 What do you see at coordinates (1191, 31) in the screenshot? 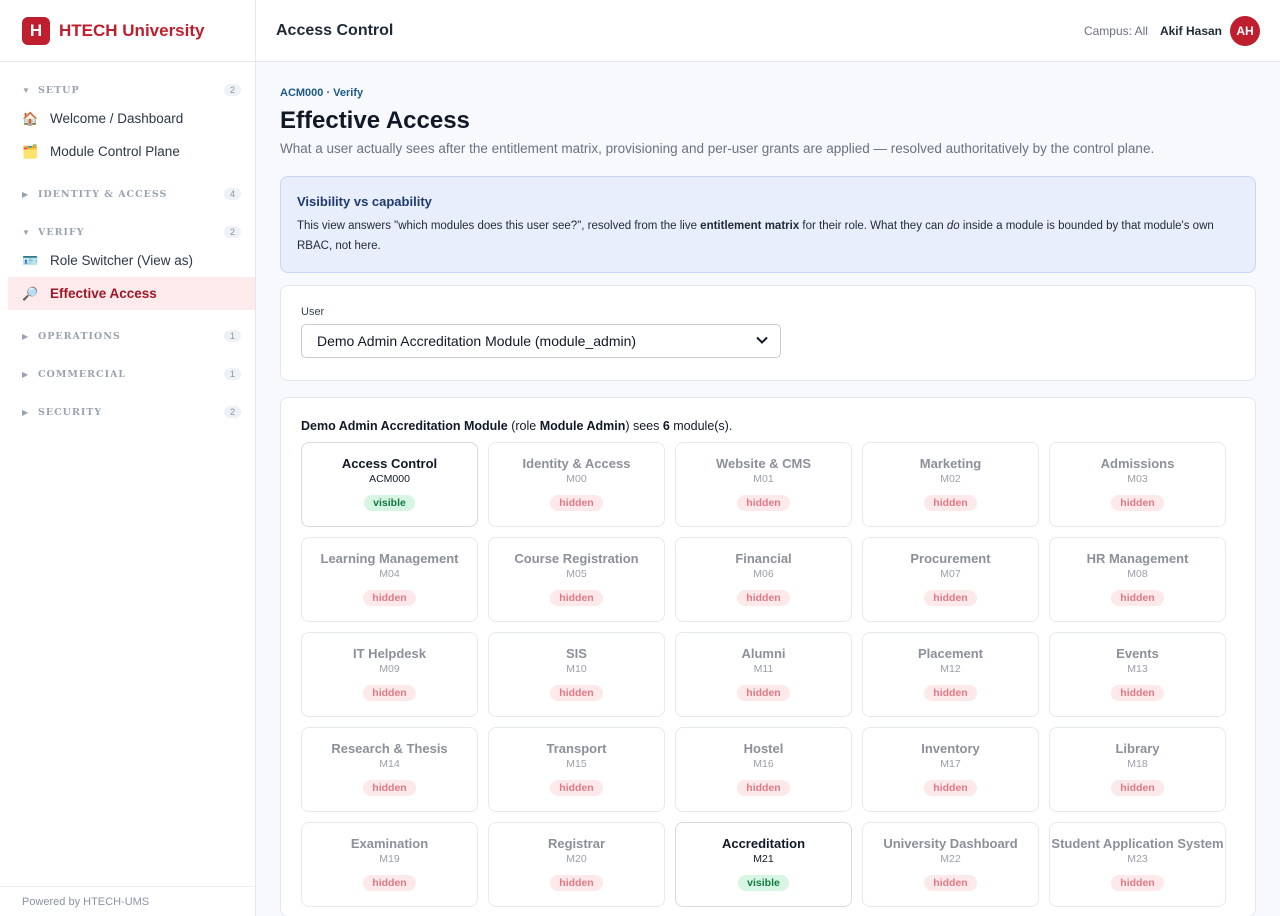
I see `user-name: Akif Hasan` at bounding box center [1191, 31].